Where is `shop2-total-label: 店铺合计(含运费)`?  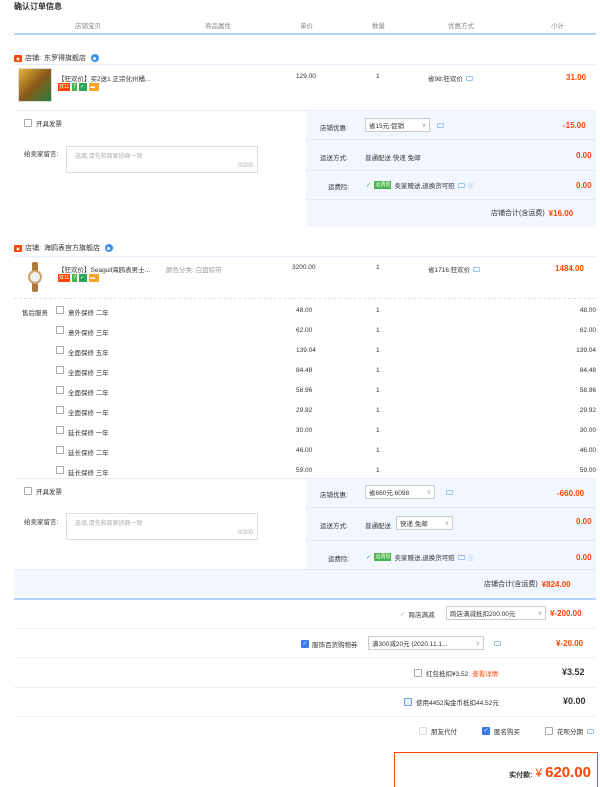
shop2-total-label: 店铺合计(含运费) is located at coordinates (511, 584).